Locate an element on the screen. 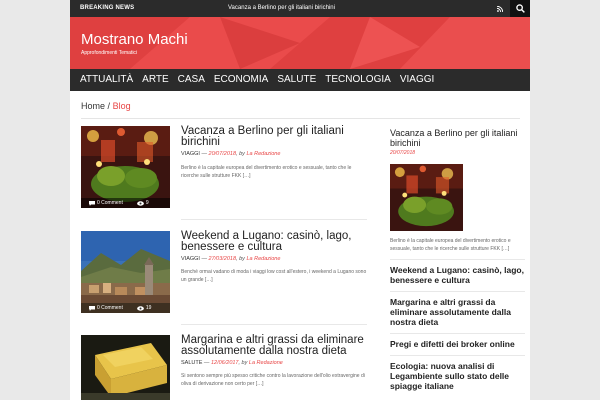 The height and width of the screenshot is (400, 600). rss-icon is located at coordinates (500, 8).